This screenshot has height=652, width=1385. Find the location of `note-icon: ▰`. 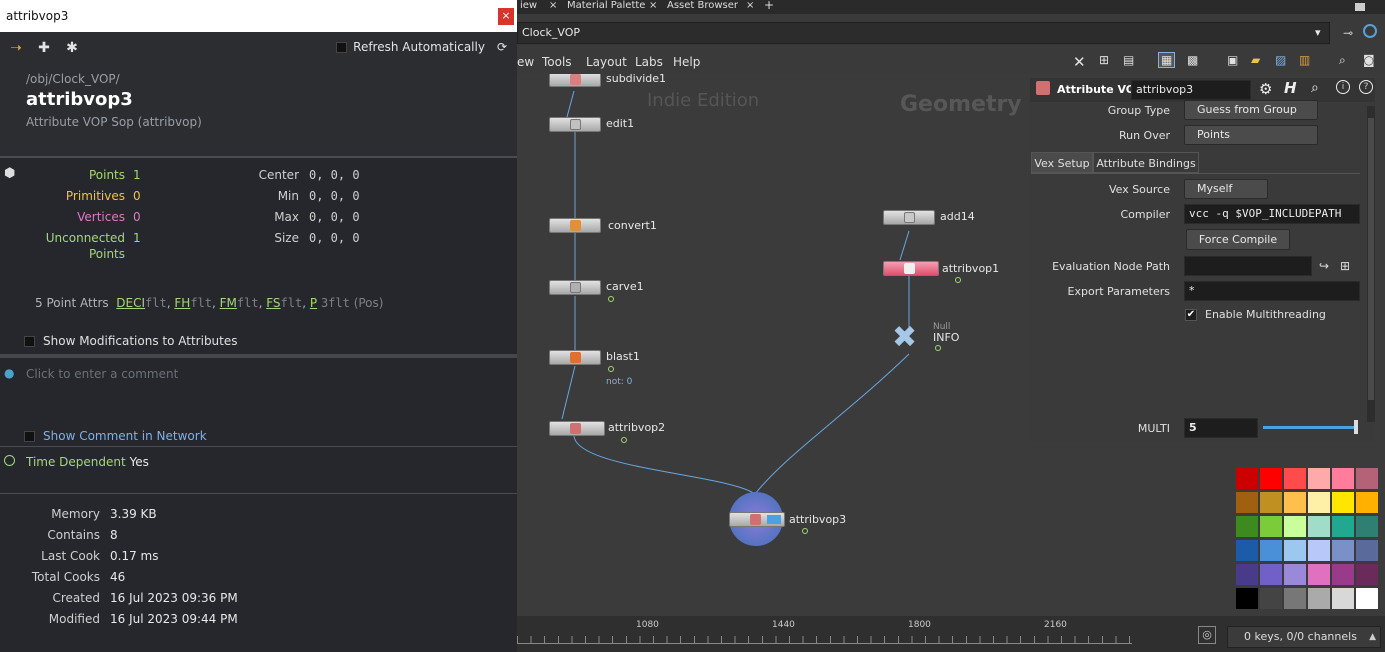

note-icon: ▰ is located at coordinates (1255, 60).